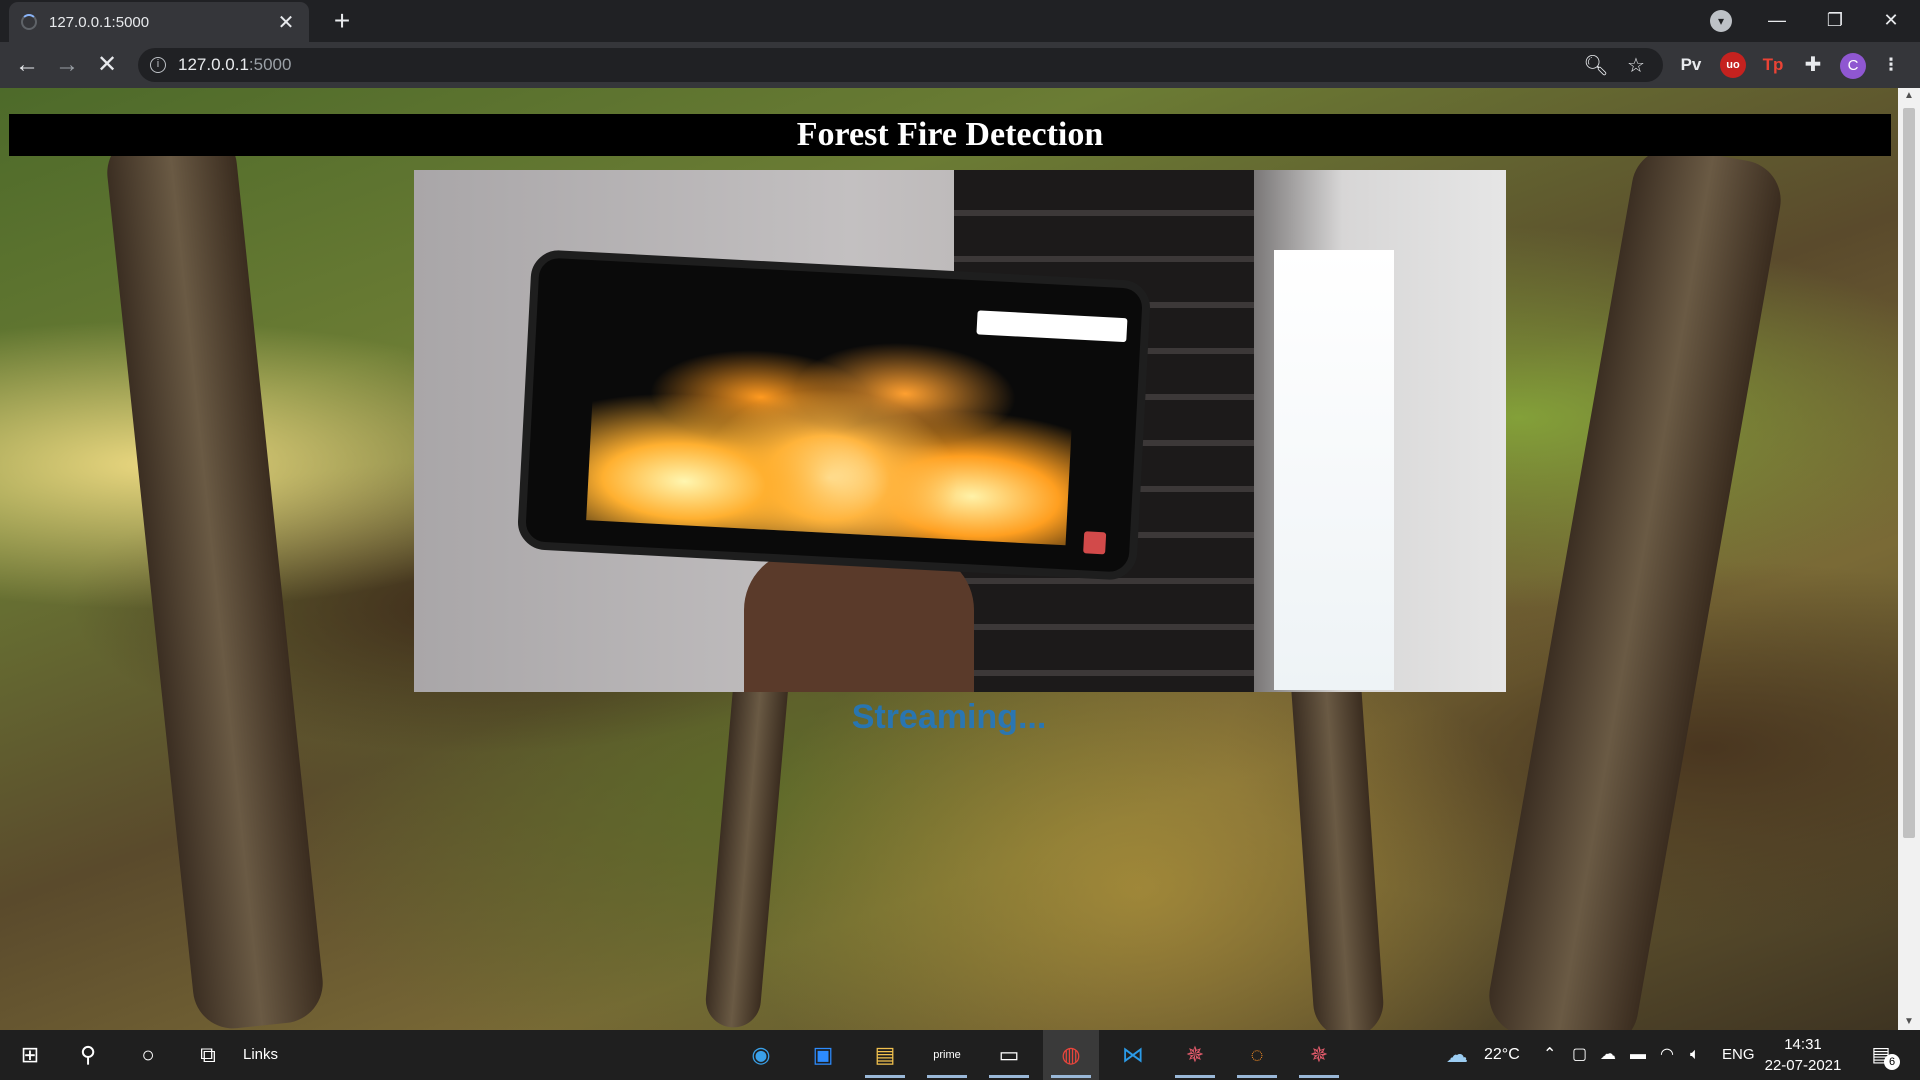 The width and height of the screenshot is (1920, 1080). I want to click on browser-tabstrip: 127.0.0.1:5000 ✕ + ▾ — ❐ ✕, so click(960, 21).